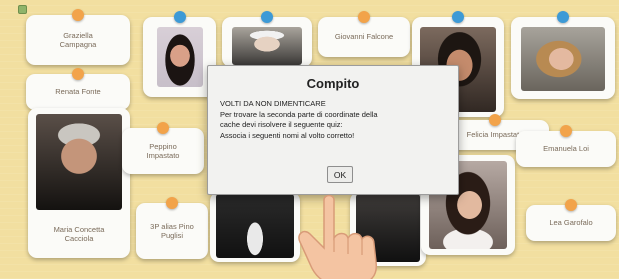 The image size is (619, 279). I want to click on name-card-label: Graziella Campagna, so click(78, 39).